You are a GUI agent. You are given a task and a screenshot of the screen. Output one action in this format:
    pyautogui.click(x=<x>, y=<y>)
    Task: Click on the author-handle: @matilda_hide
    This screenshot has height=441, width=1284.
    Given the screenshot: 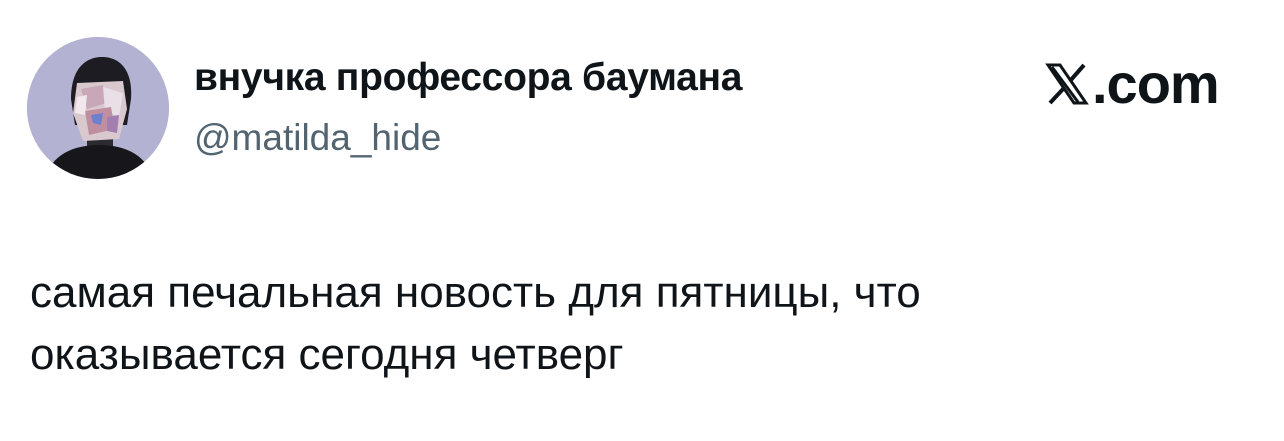 What is the action you would take?
    pyautogui.click(x=317, y=138)
    